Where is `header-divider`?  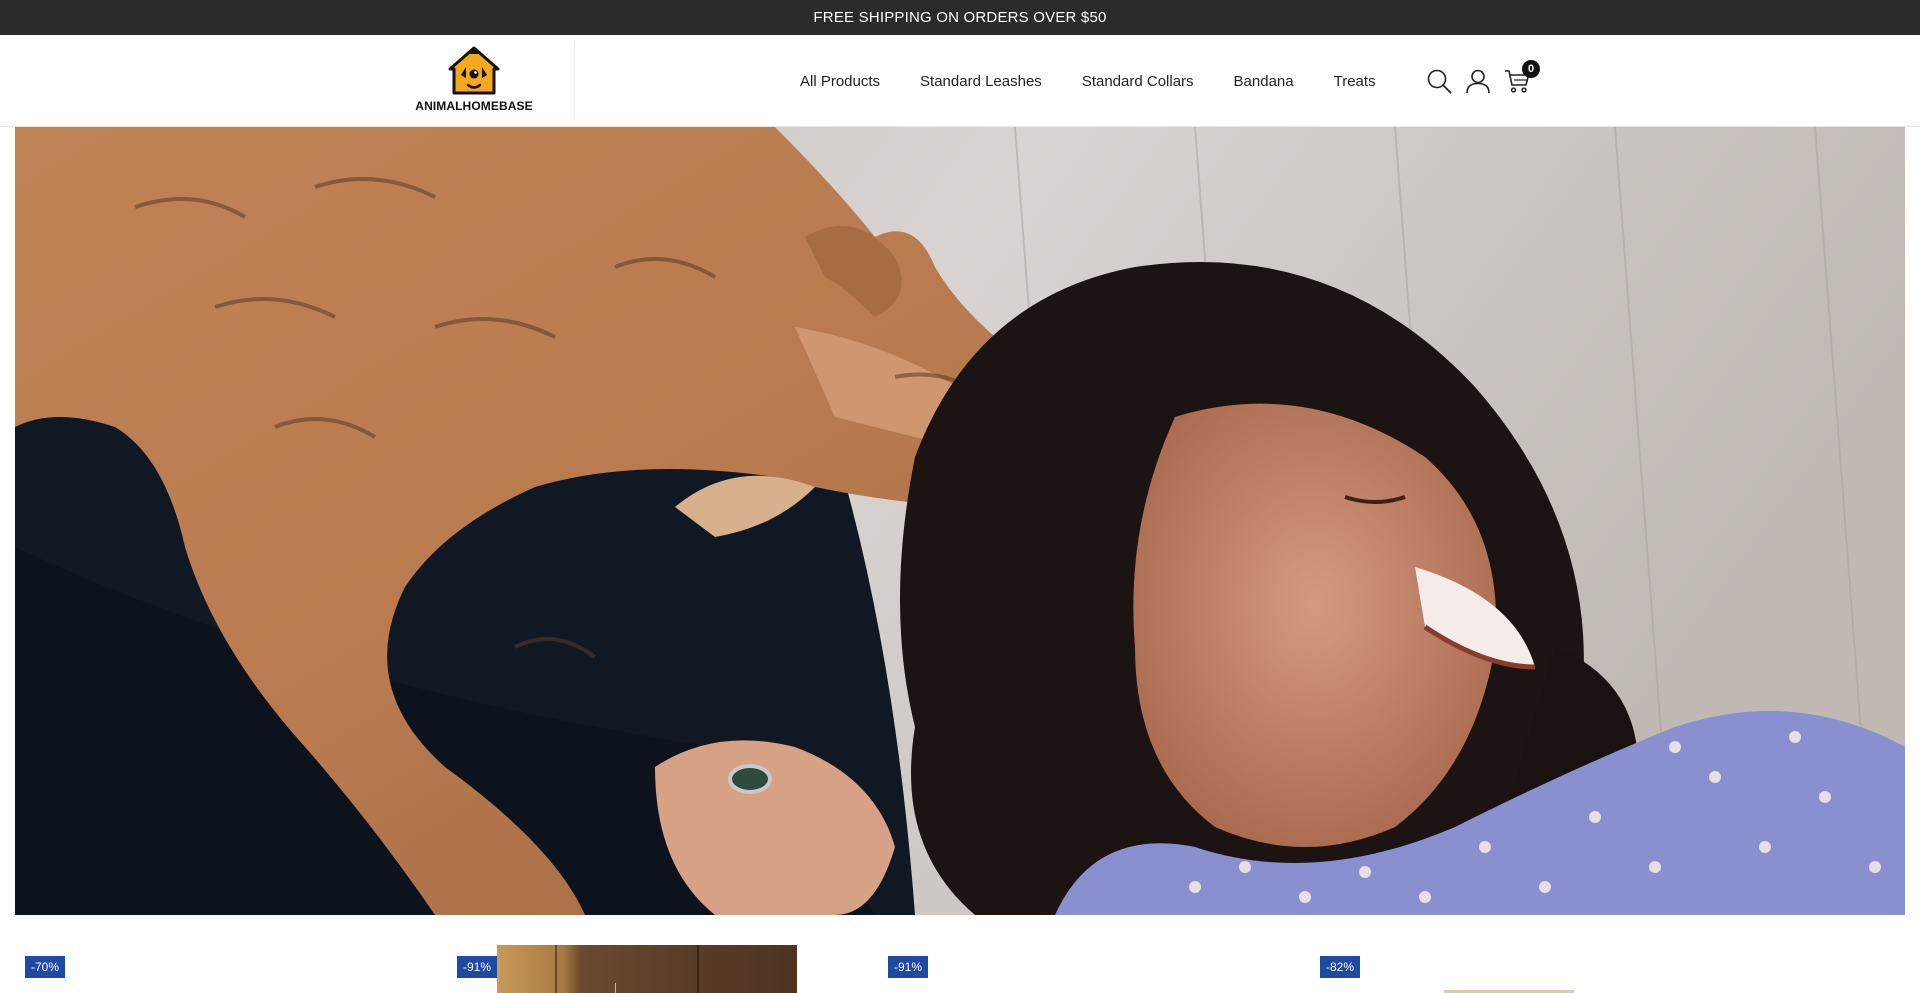 header-divider is located at coordinates (574, 81).